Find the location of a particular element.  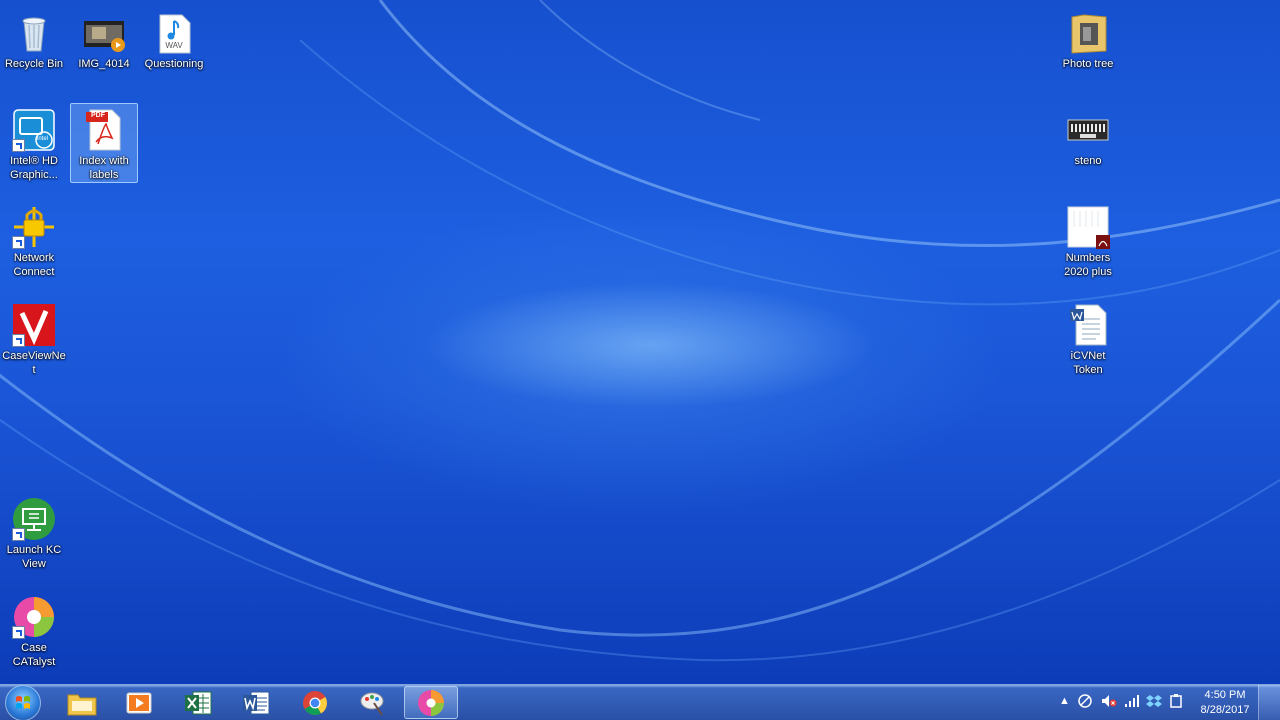

taskbar-chrome-button is located at coordinates (315, 702).